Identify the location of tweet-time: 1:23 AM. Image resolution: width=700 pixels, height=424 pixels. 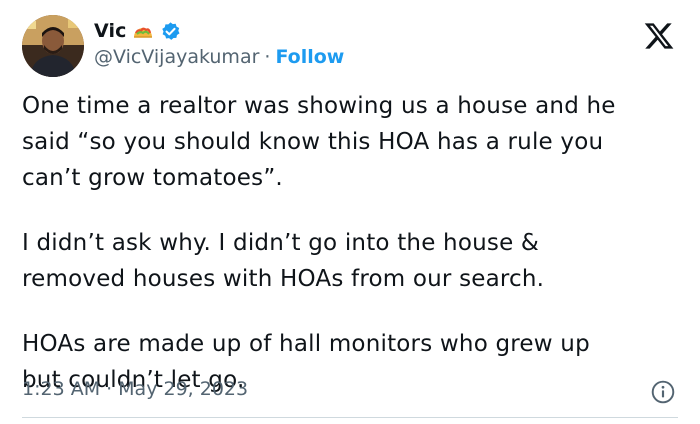
(61, 389).